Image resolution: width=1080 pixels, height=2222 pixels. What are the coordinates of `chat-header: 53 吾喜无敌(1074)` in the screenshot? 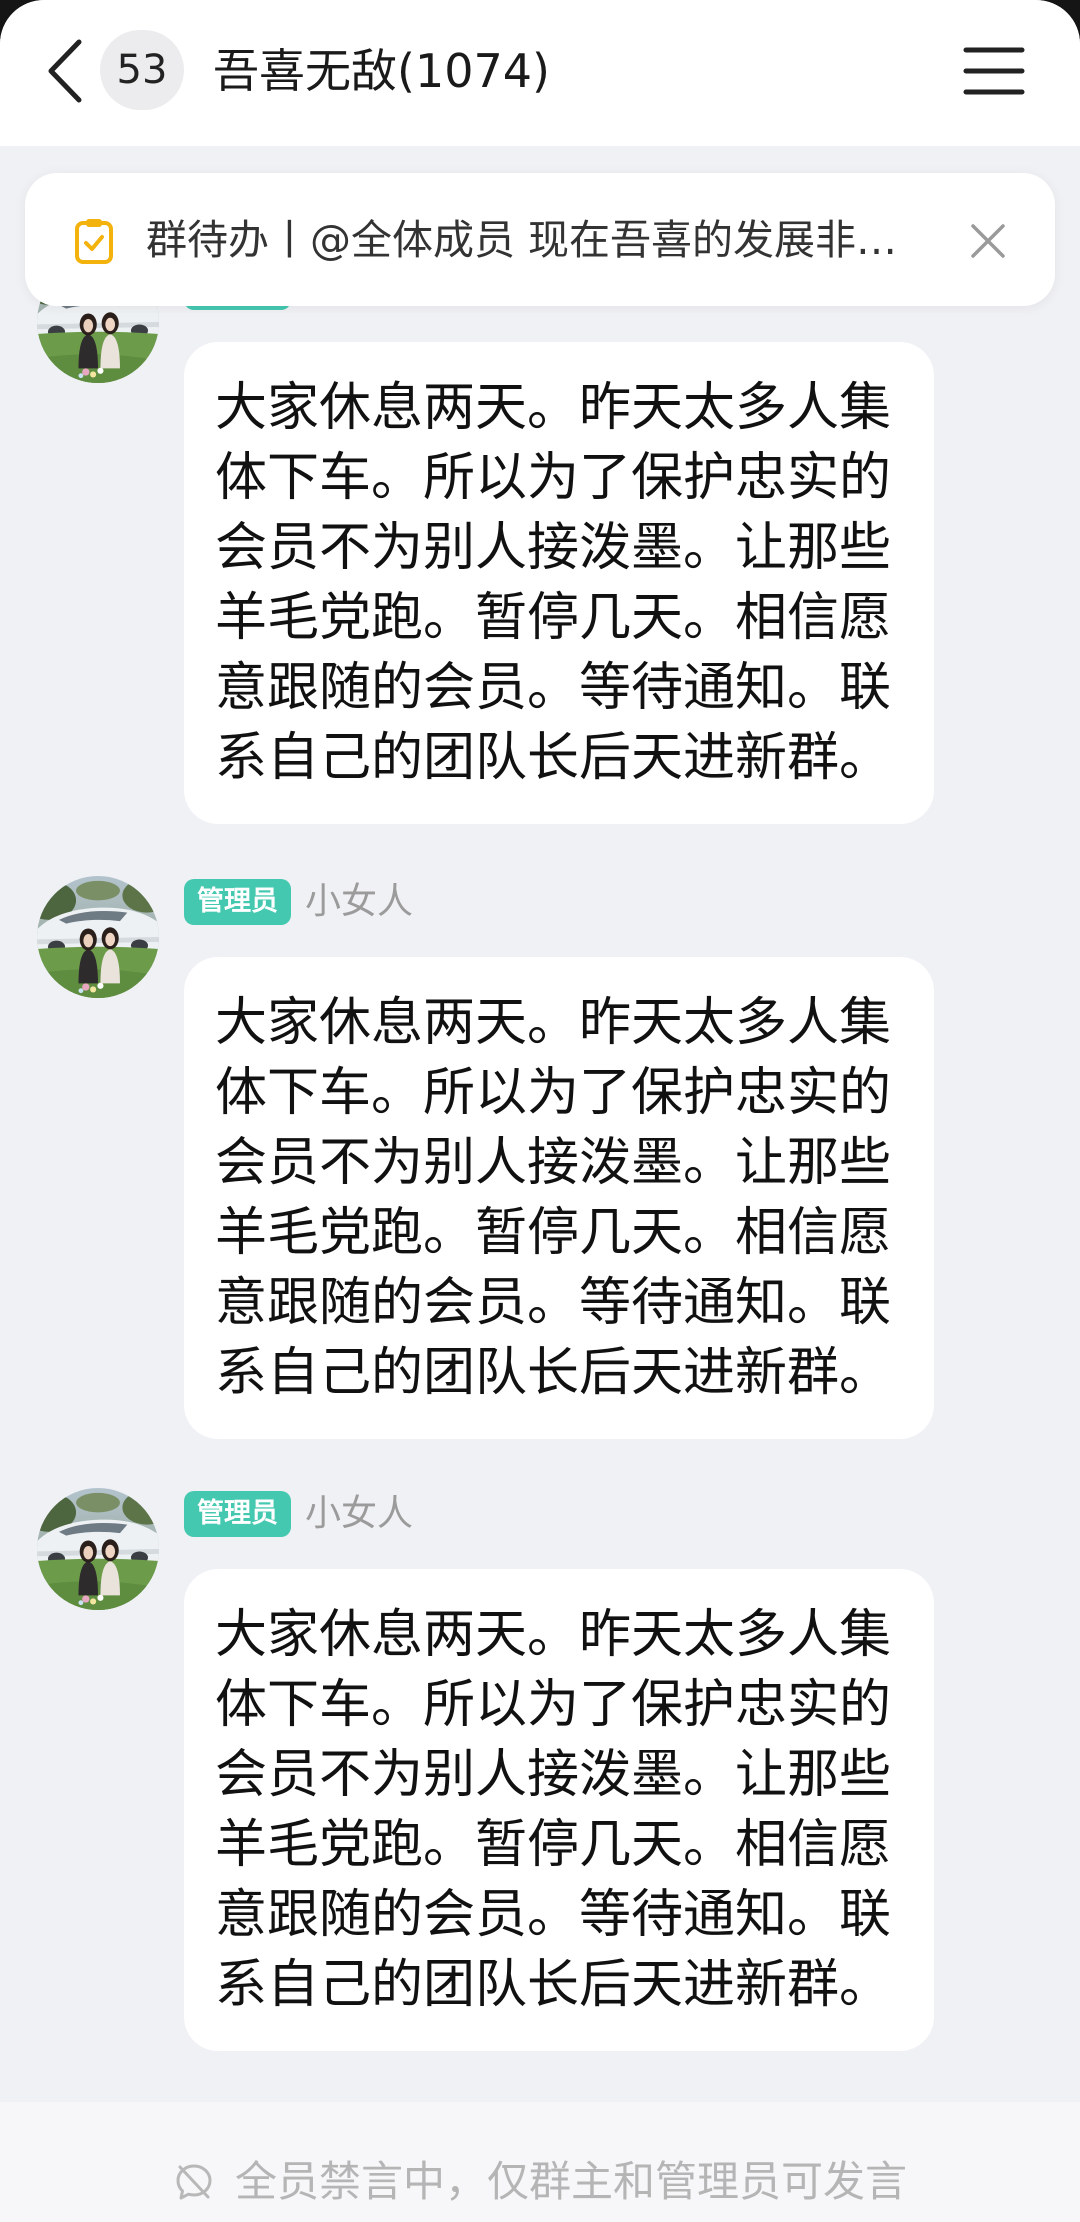 It's located at (540, 73).